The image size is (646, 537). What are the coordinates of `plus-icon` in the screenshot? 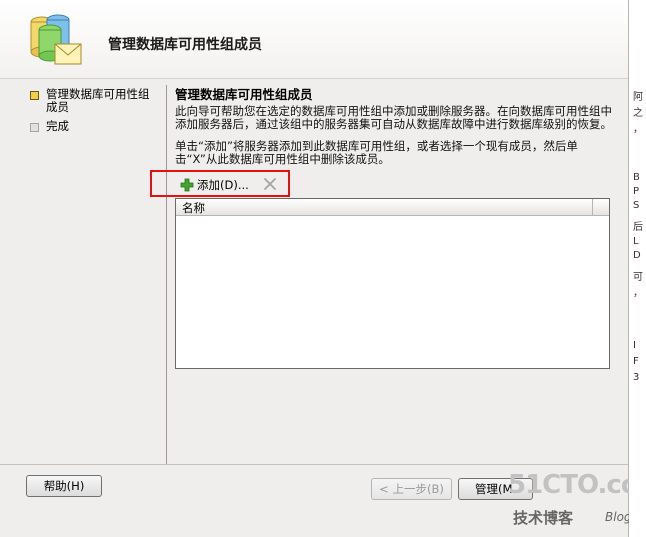 It's located at (187, 185).